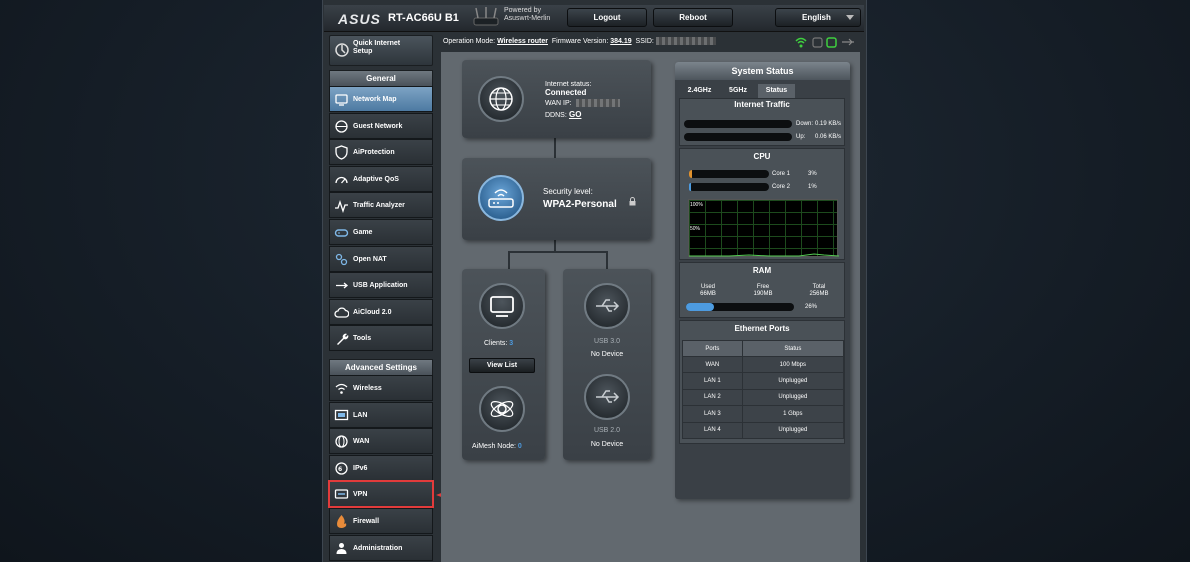  I want to click on vpn-icon, so click(341, 494).